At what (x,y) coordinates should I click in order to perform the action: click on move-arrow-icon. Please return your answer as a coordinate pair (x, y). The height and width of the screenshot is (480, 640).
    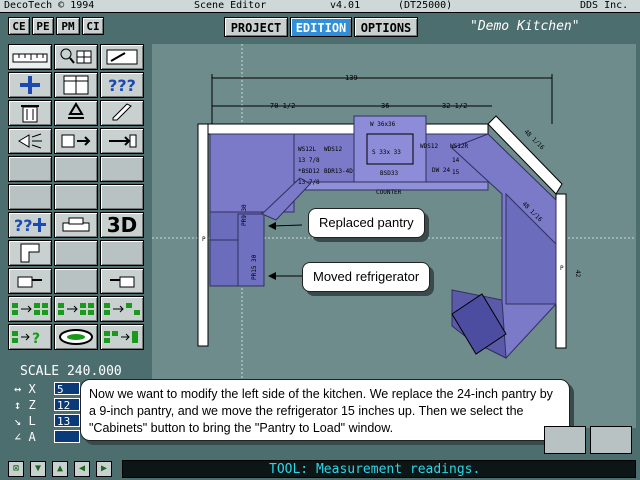
    Looking at the image, I should click on (123, 141).